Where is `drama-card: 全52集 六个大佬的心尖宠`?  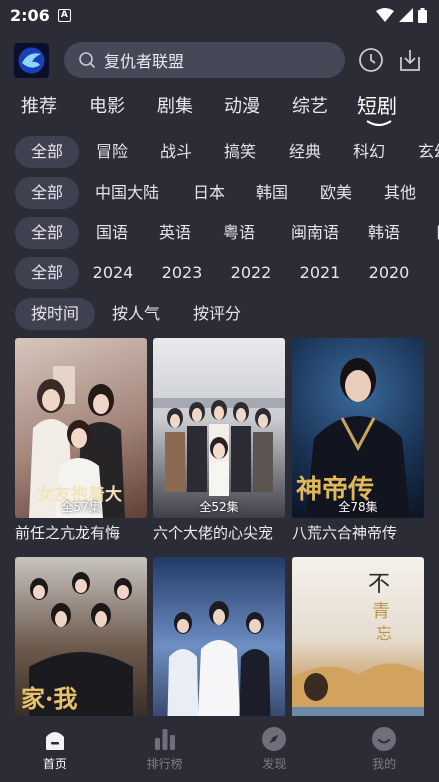
drama-card: 全52集 六个大佬的心尖宠 is located at coordinates (219, 440).